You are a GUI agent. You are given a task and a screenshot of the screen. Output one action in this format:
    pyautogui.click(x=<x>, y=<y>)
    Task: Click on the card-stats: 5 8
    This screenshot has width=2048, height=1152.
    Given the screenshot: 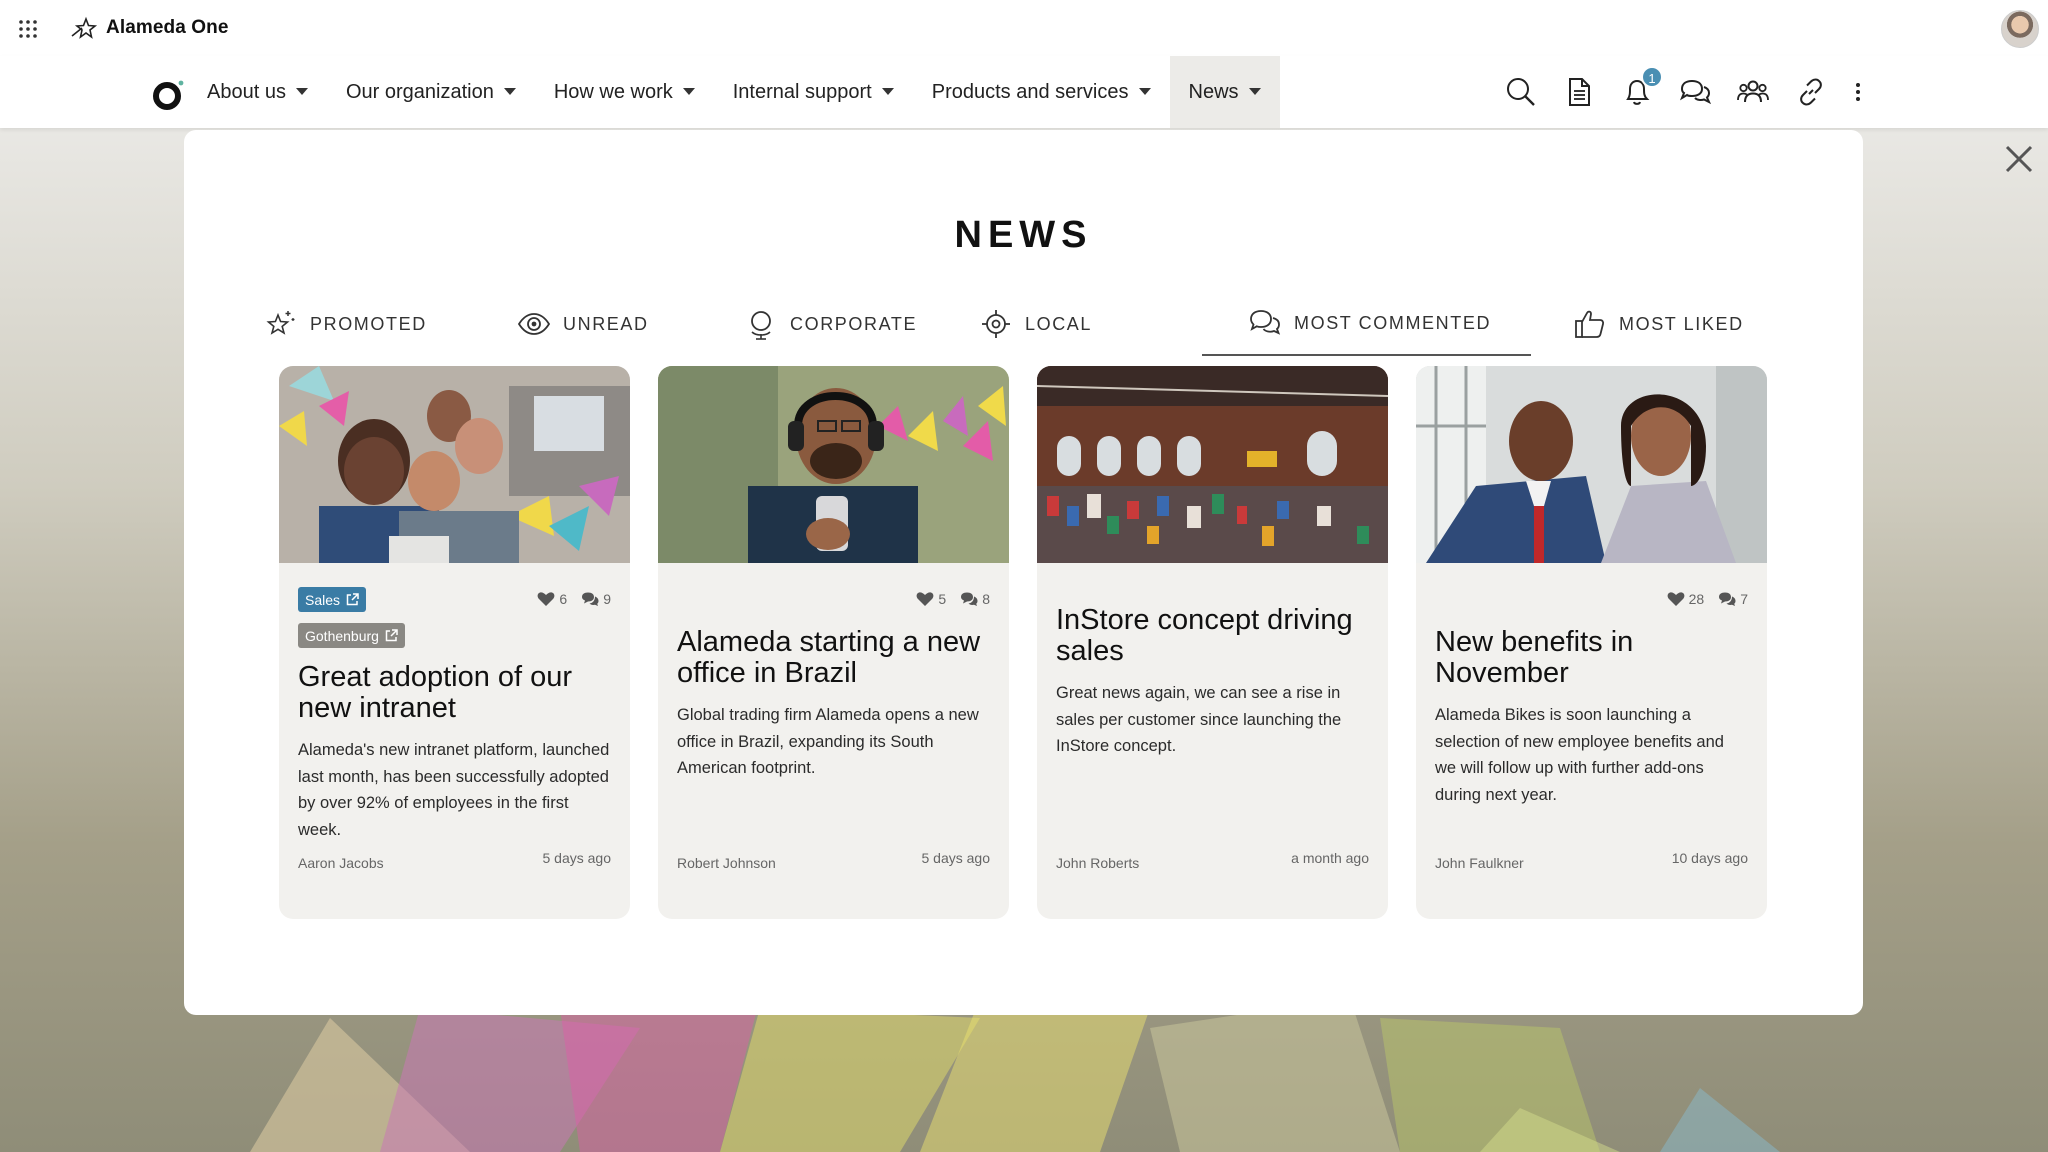 What is the action you would take?
    pyautogui.click(x=953, y=599)
    